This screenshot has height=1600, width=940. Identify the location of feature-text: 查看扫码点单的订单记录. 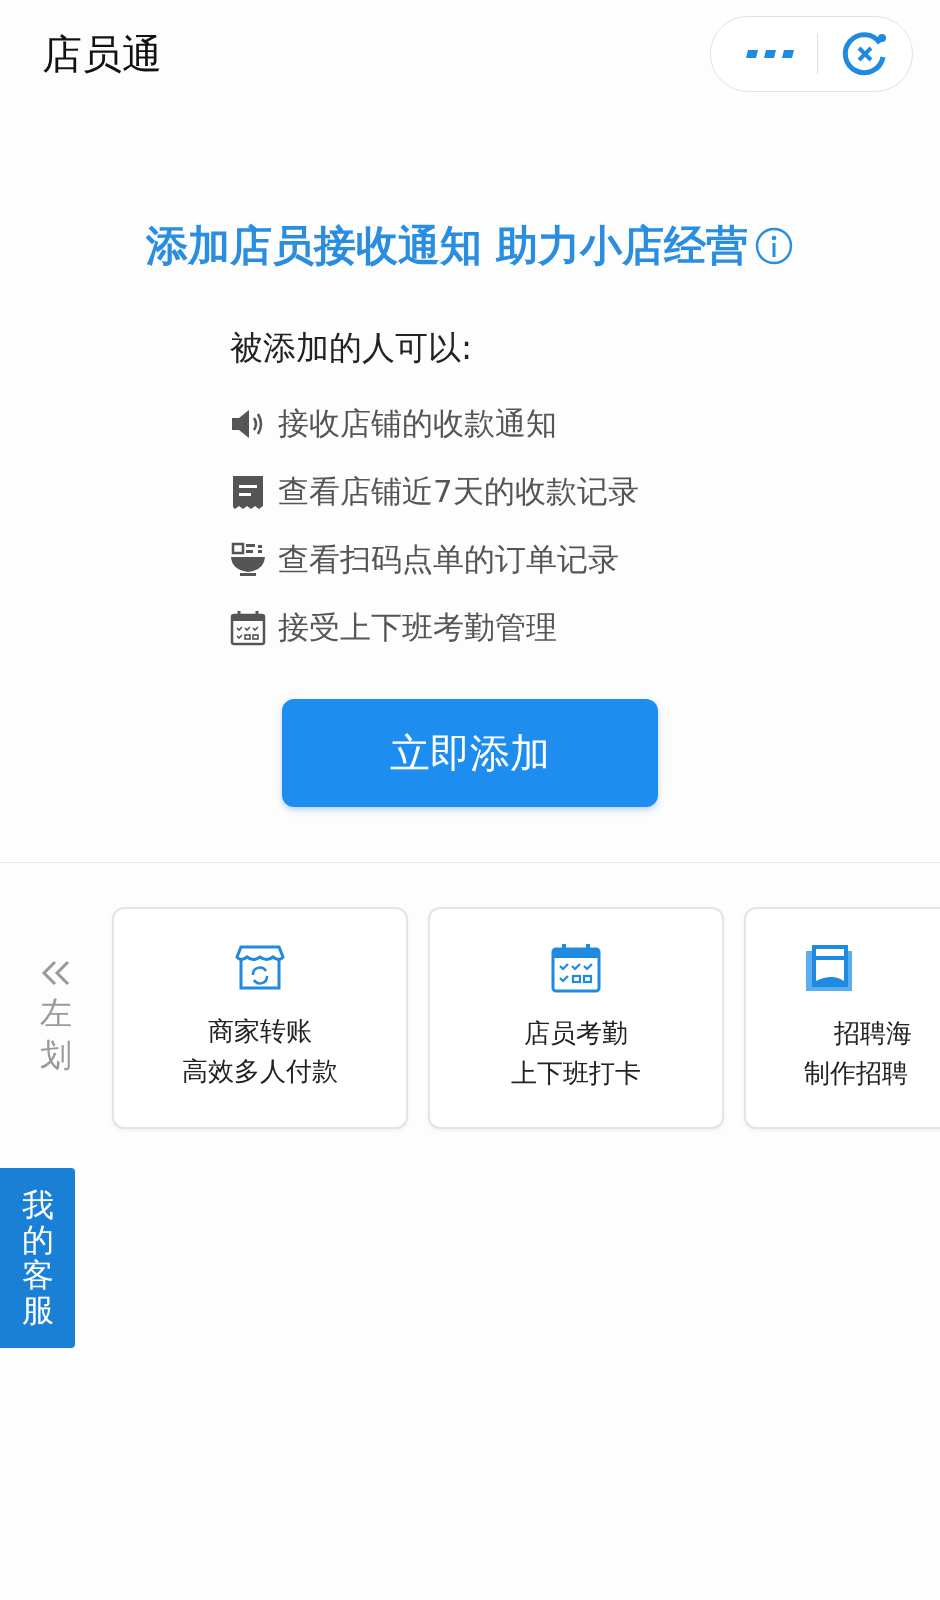
(448, 559).